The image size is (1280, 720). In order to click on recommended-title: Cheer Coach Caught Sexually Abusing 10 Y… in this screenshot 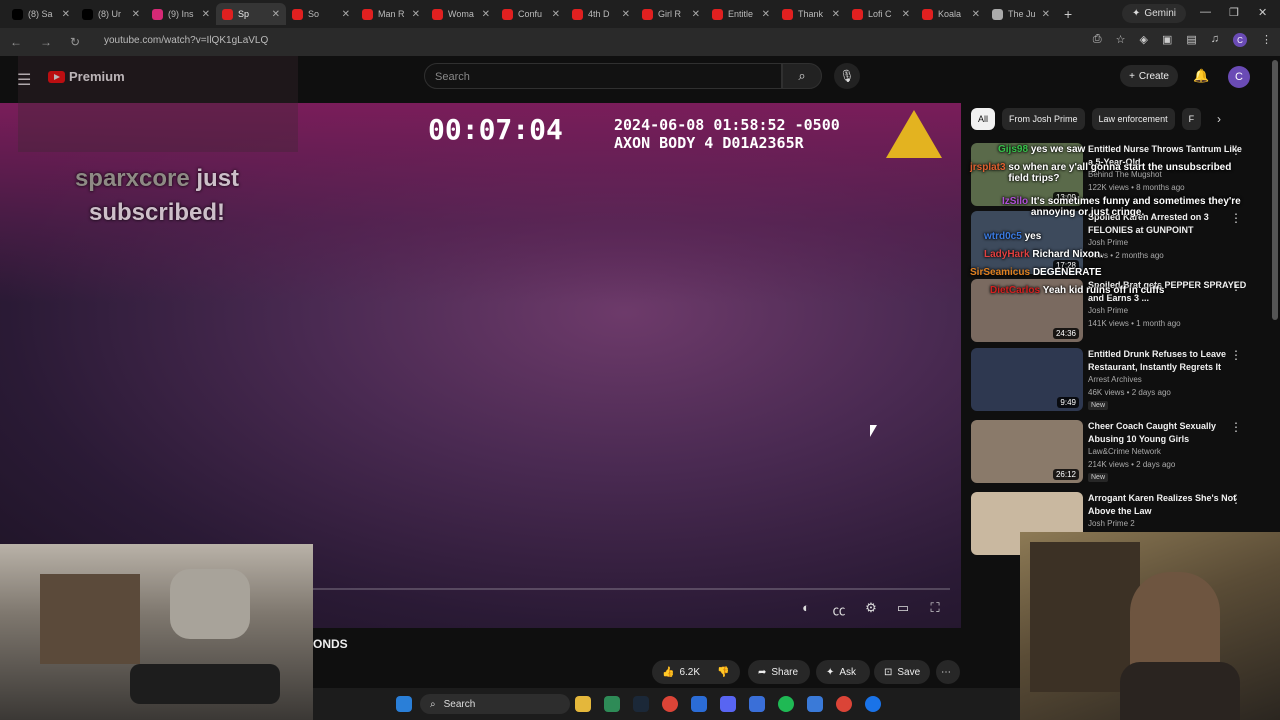, I will do `click(1168, 433)`.